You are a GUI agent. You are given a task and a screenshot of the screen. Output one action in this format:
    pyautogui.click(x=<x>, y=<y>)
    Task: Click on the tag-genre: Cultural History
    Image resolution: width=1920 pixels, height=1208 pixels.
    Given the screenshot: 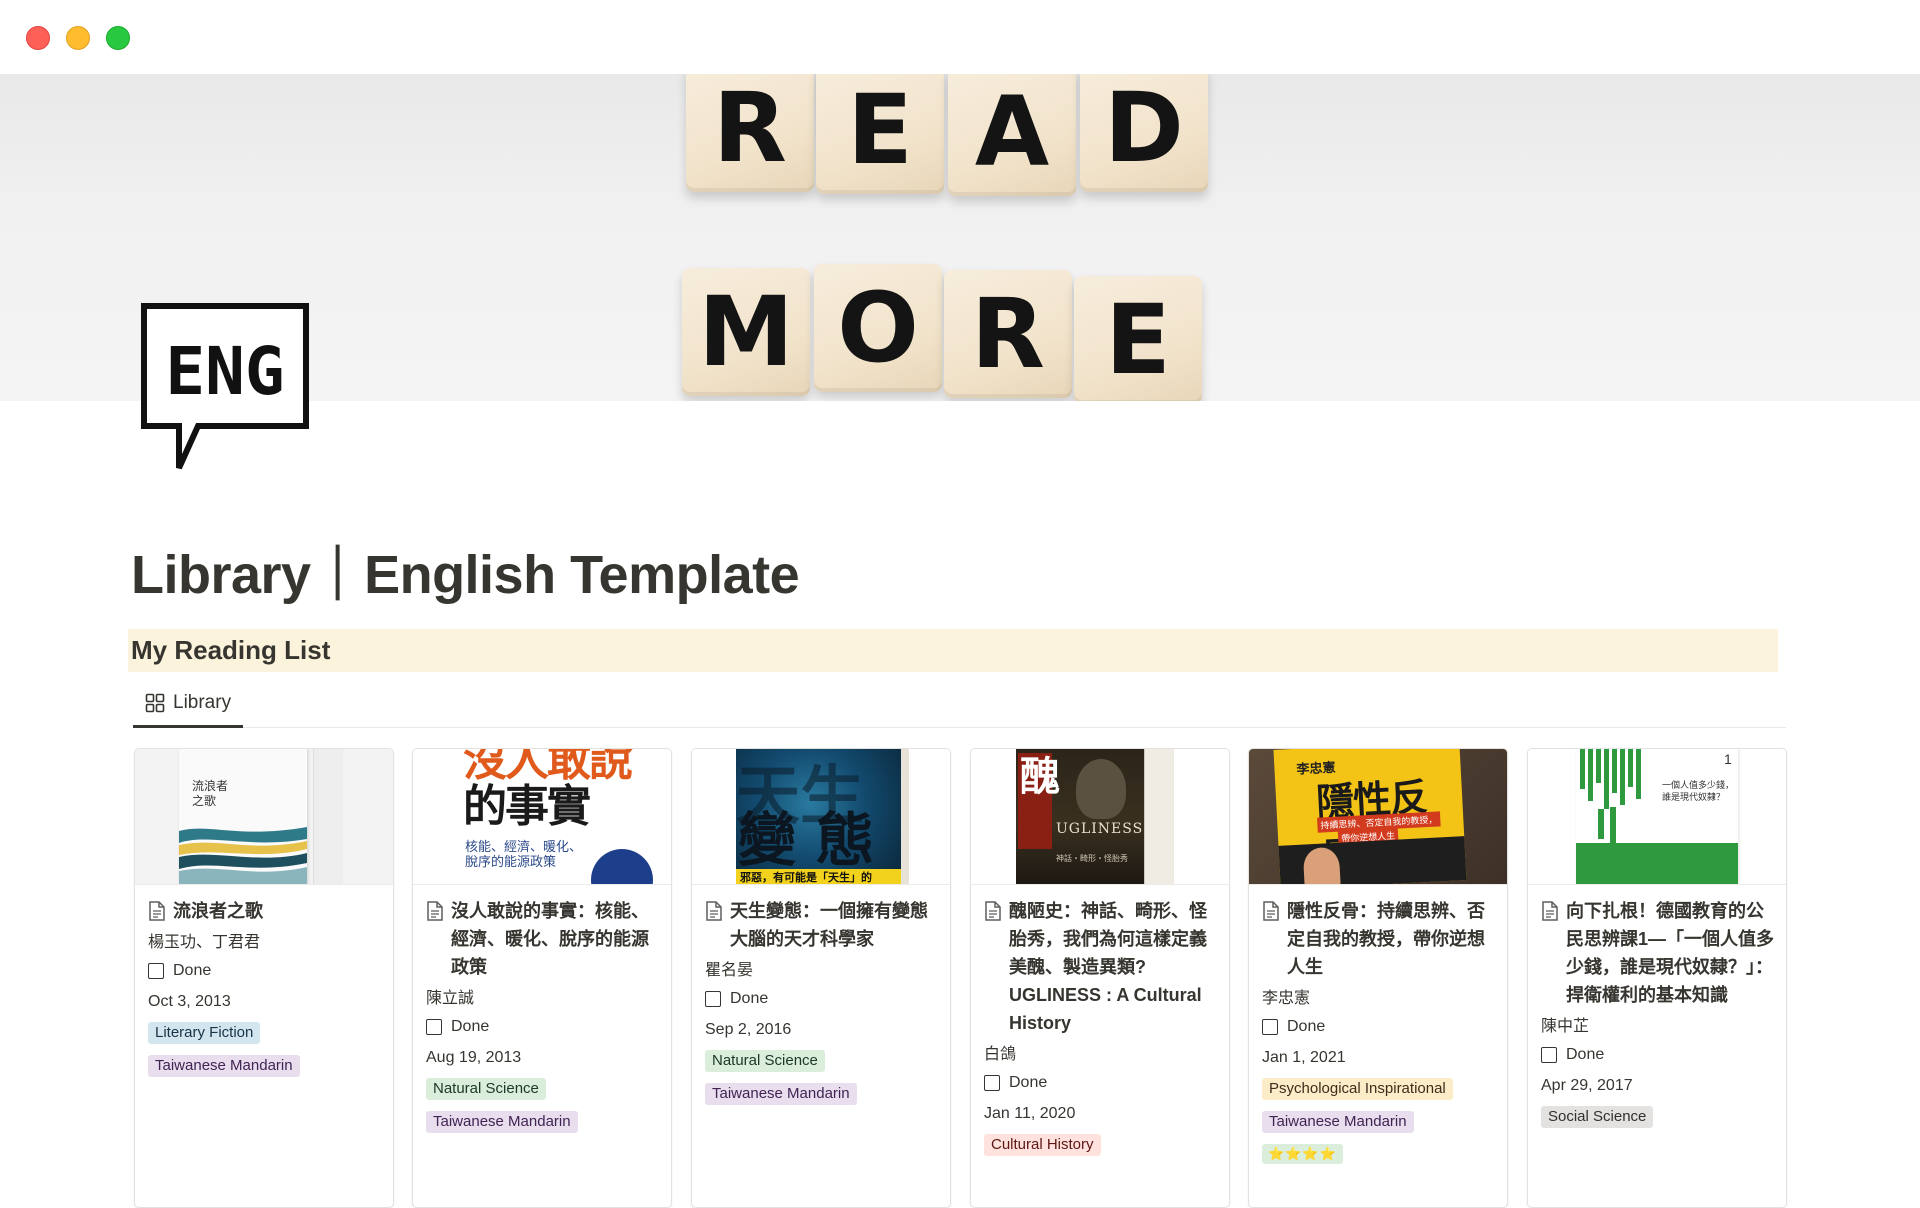 What is the action you would take?
    pyautogui.click(x=1042, y=1145)
    